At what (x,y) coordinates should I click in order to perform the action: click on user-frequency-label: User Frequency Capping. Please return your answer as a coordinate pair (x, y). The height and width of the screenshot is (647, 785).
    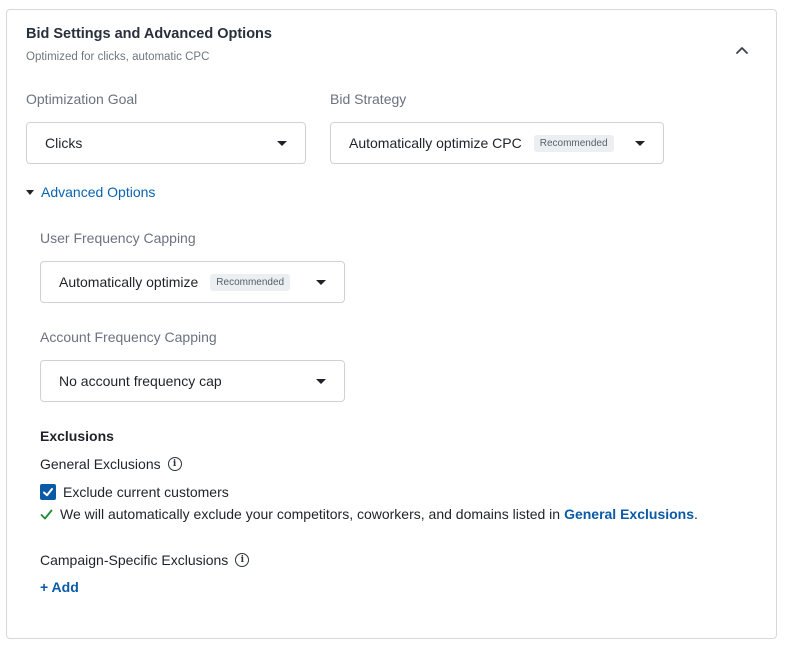
    Looking at the image, I should click on (118, 238).